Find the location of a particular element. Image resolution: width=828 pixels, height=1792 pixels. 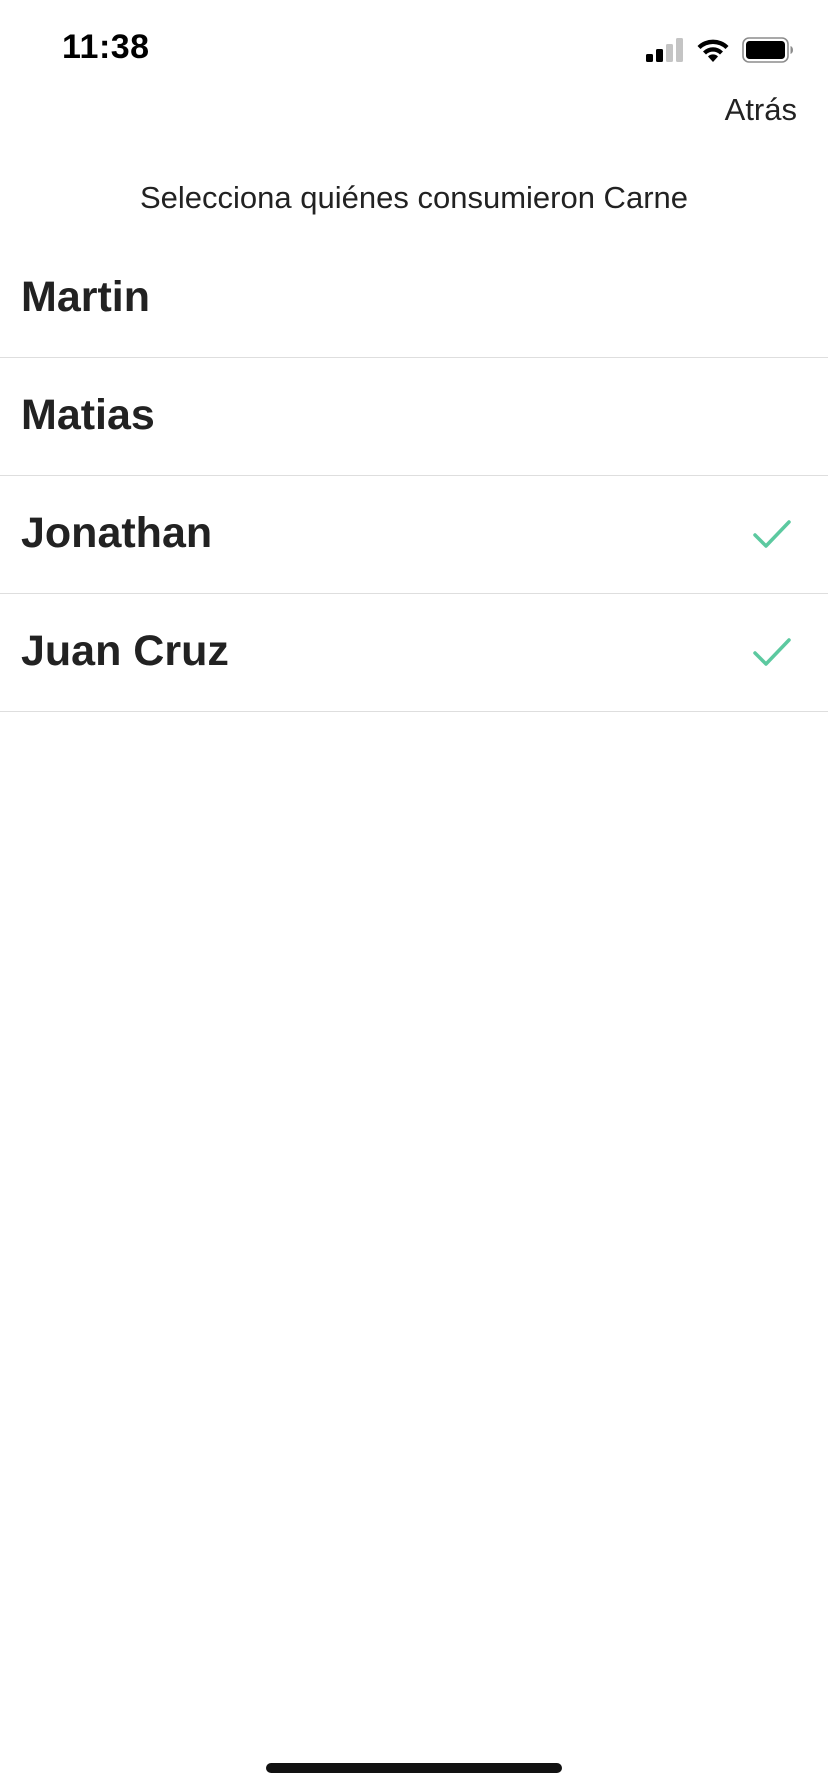

person-row-martin: Martin is located at coordinates (414, 299).